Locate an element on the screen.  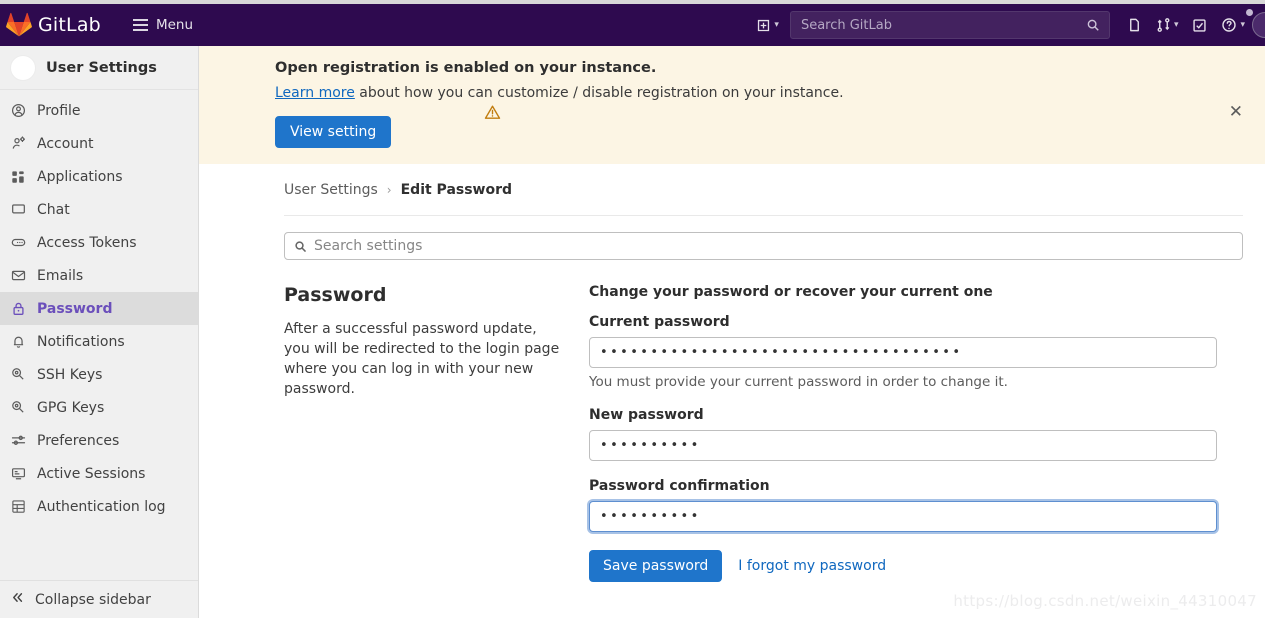
sidebar-item-authentication-log: Authentication log is located at coordinates (99, 506).